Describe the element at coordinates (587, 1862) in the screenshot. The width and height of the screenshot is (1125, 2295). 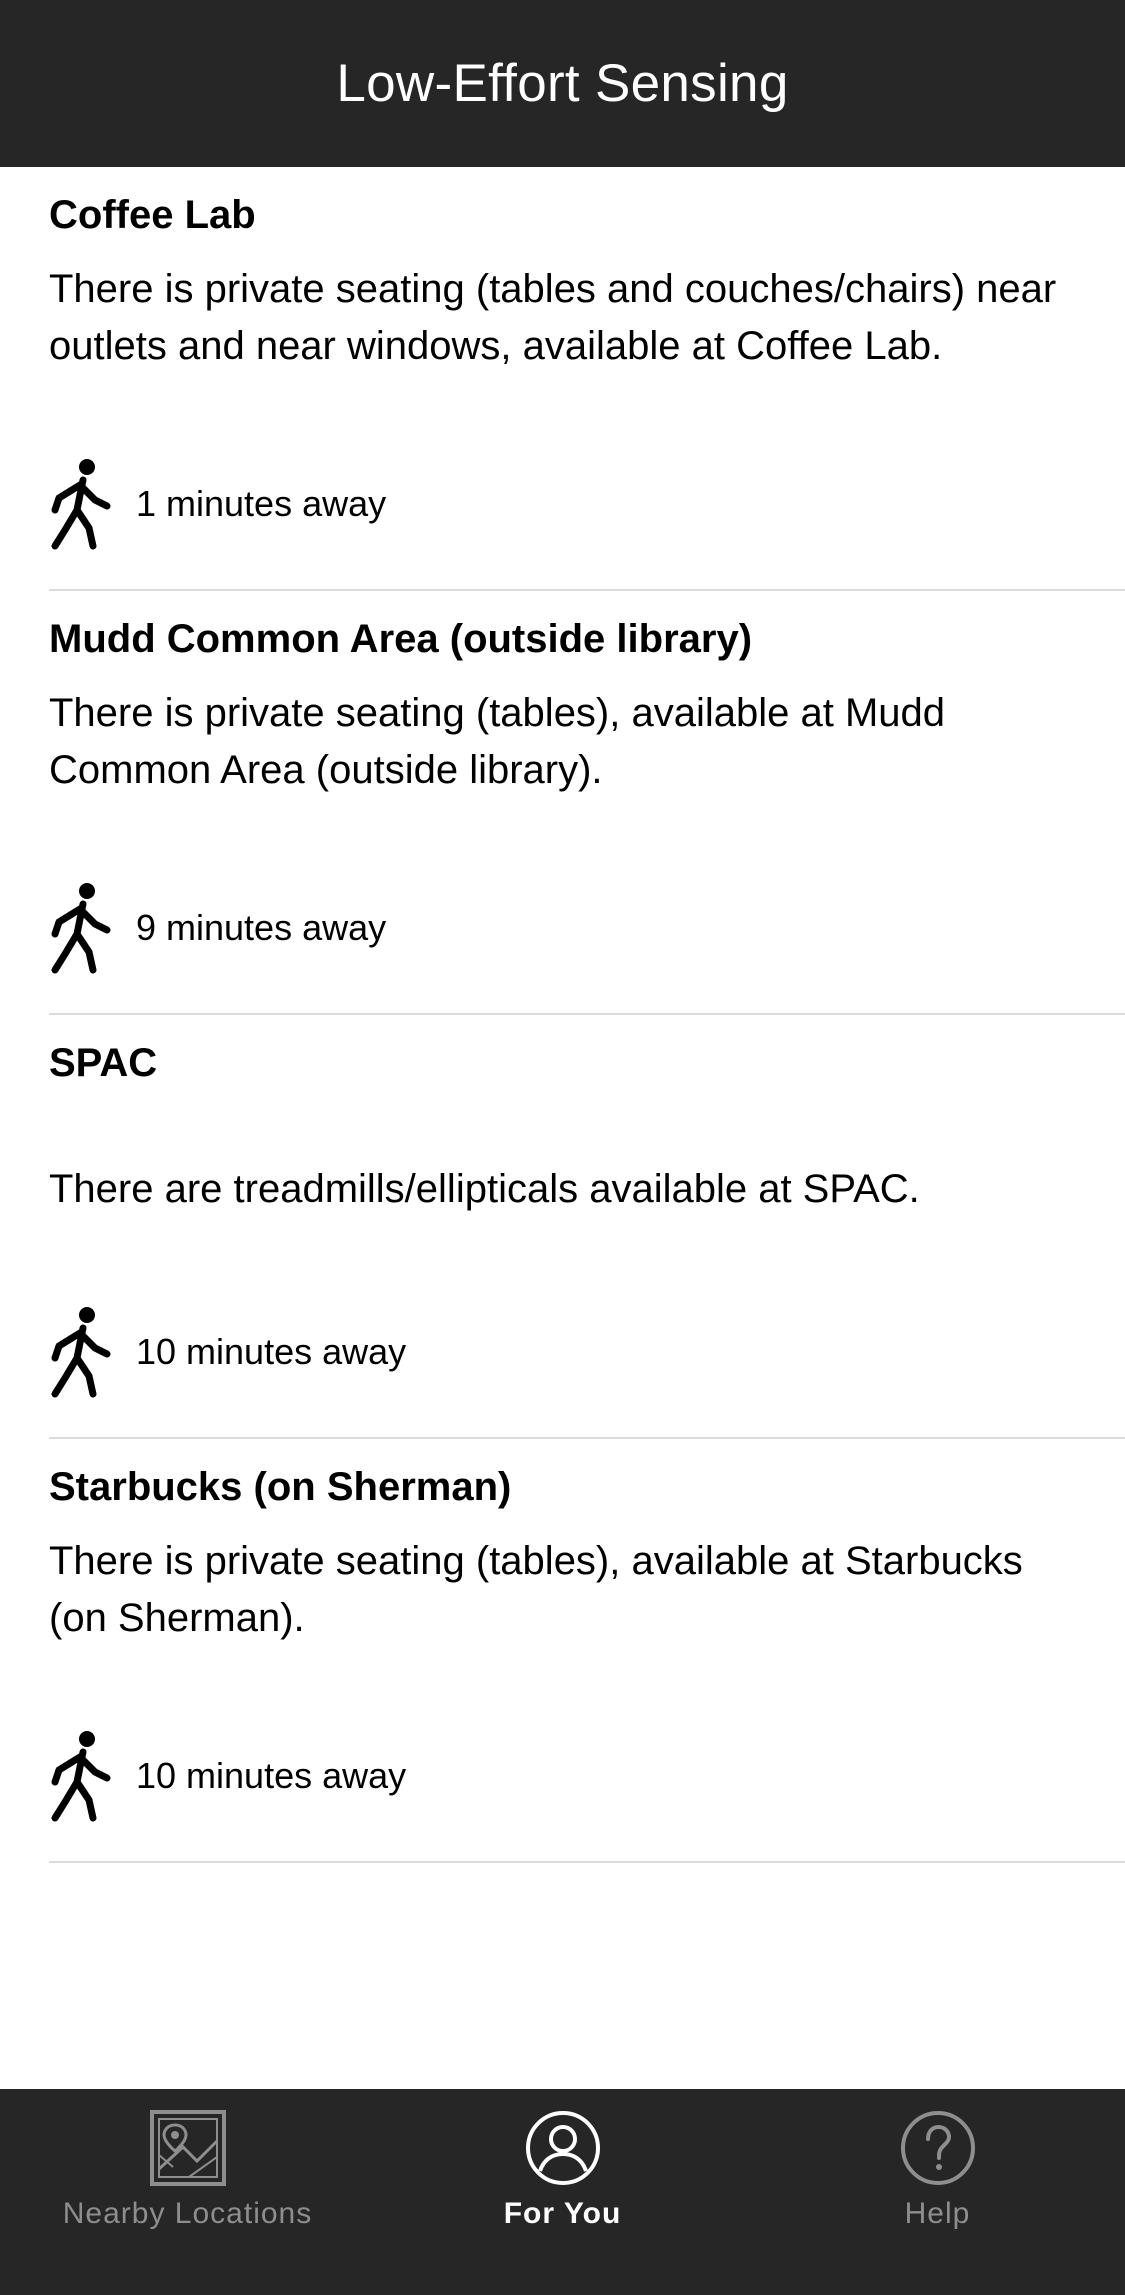
I see `divider` at that location.